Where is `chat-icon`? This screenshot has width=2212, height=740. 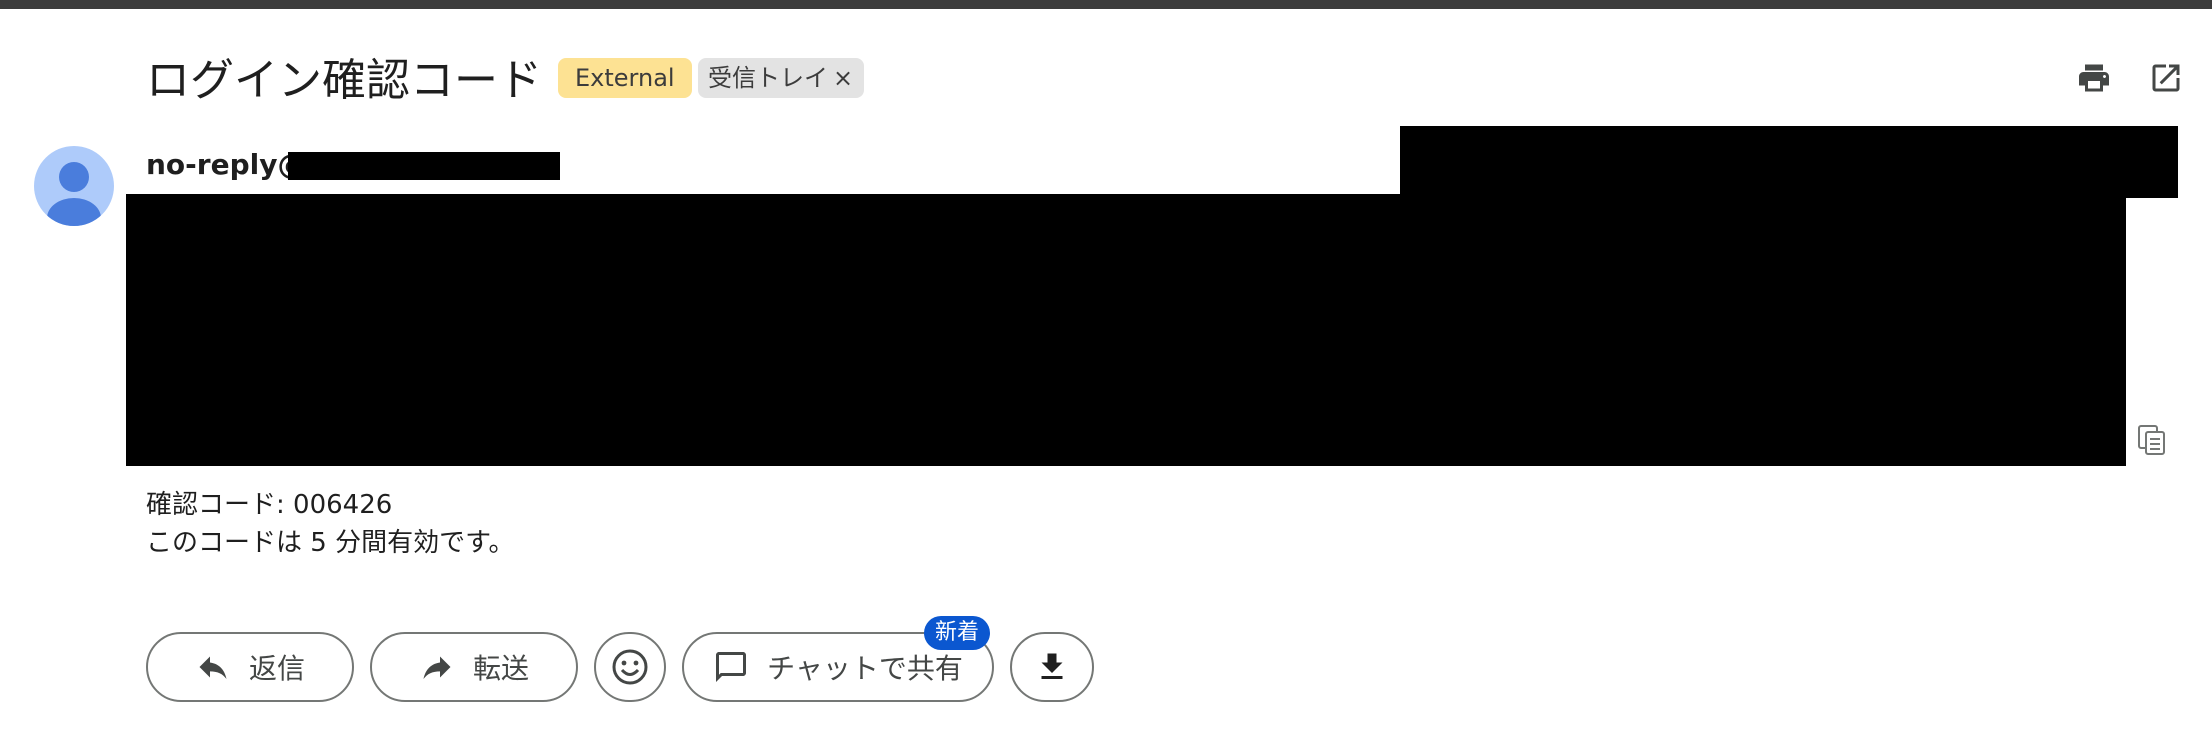 chat-icon is located at coordinates (731, 667).